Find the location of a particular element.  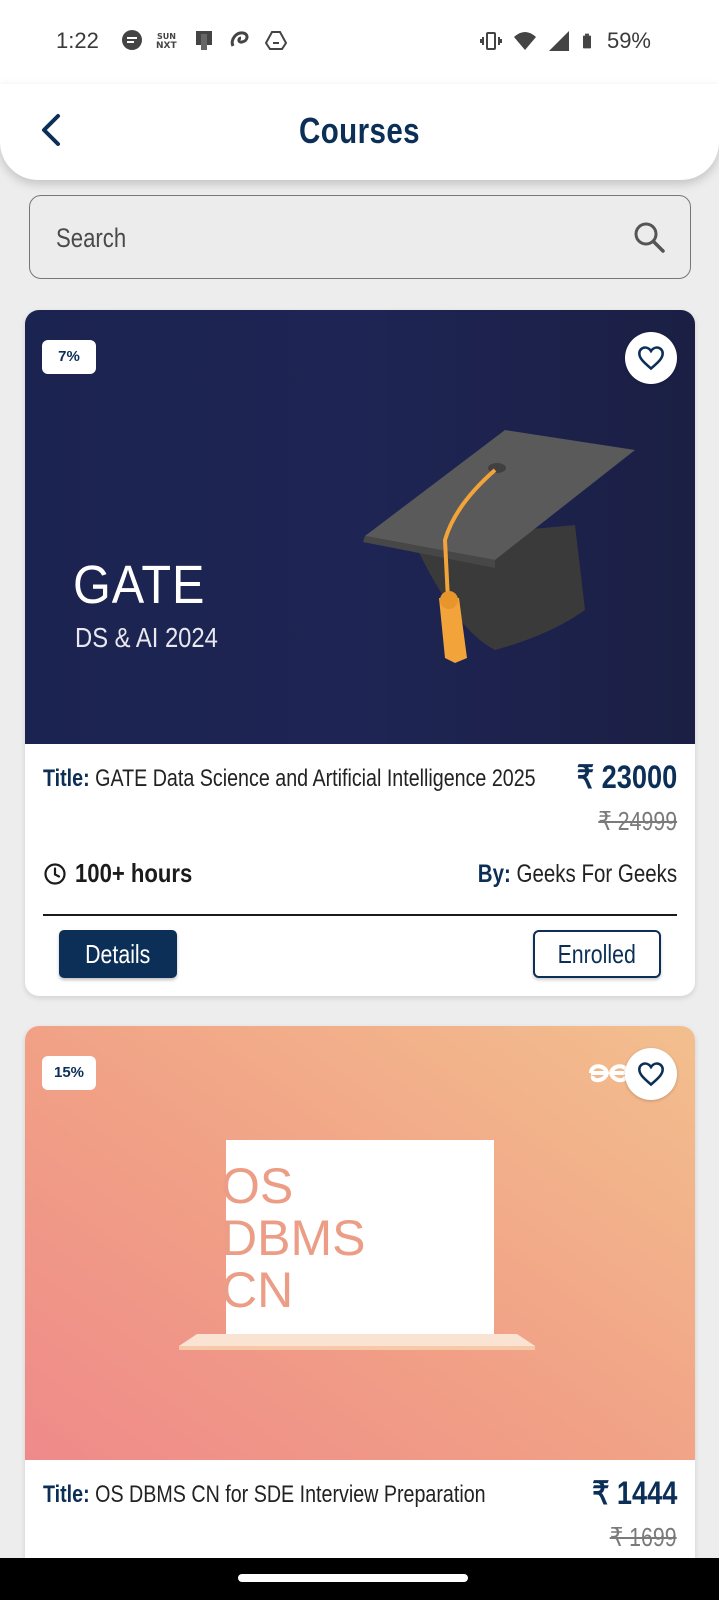

chat-notification-icon is located at coordinates (132, 40).